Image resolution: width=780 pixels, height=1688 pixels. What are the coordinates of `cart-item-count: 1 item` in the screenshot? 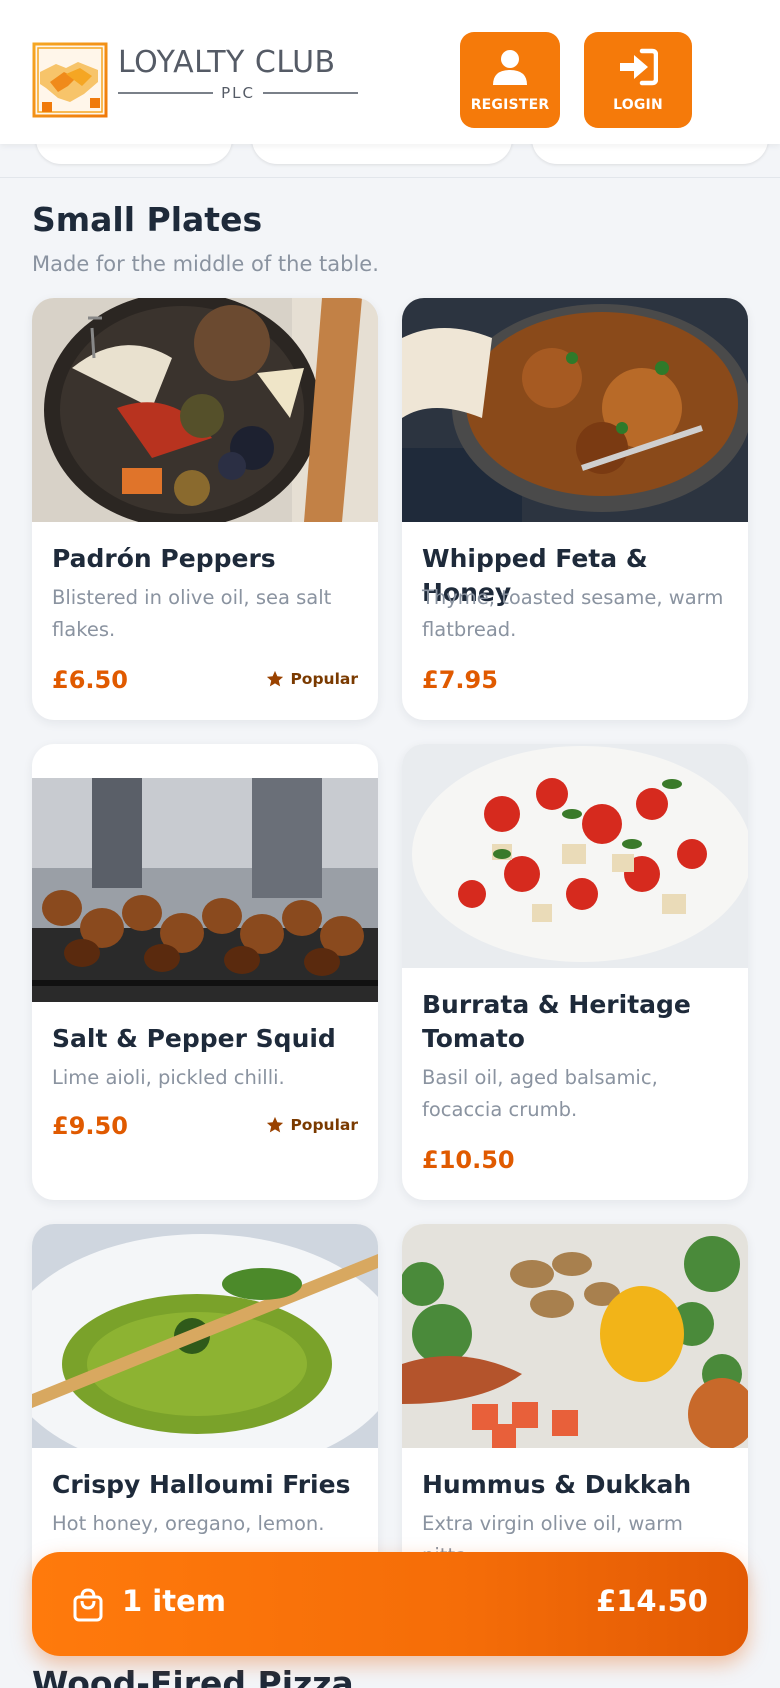 It's located at (174, 1601).